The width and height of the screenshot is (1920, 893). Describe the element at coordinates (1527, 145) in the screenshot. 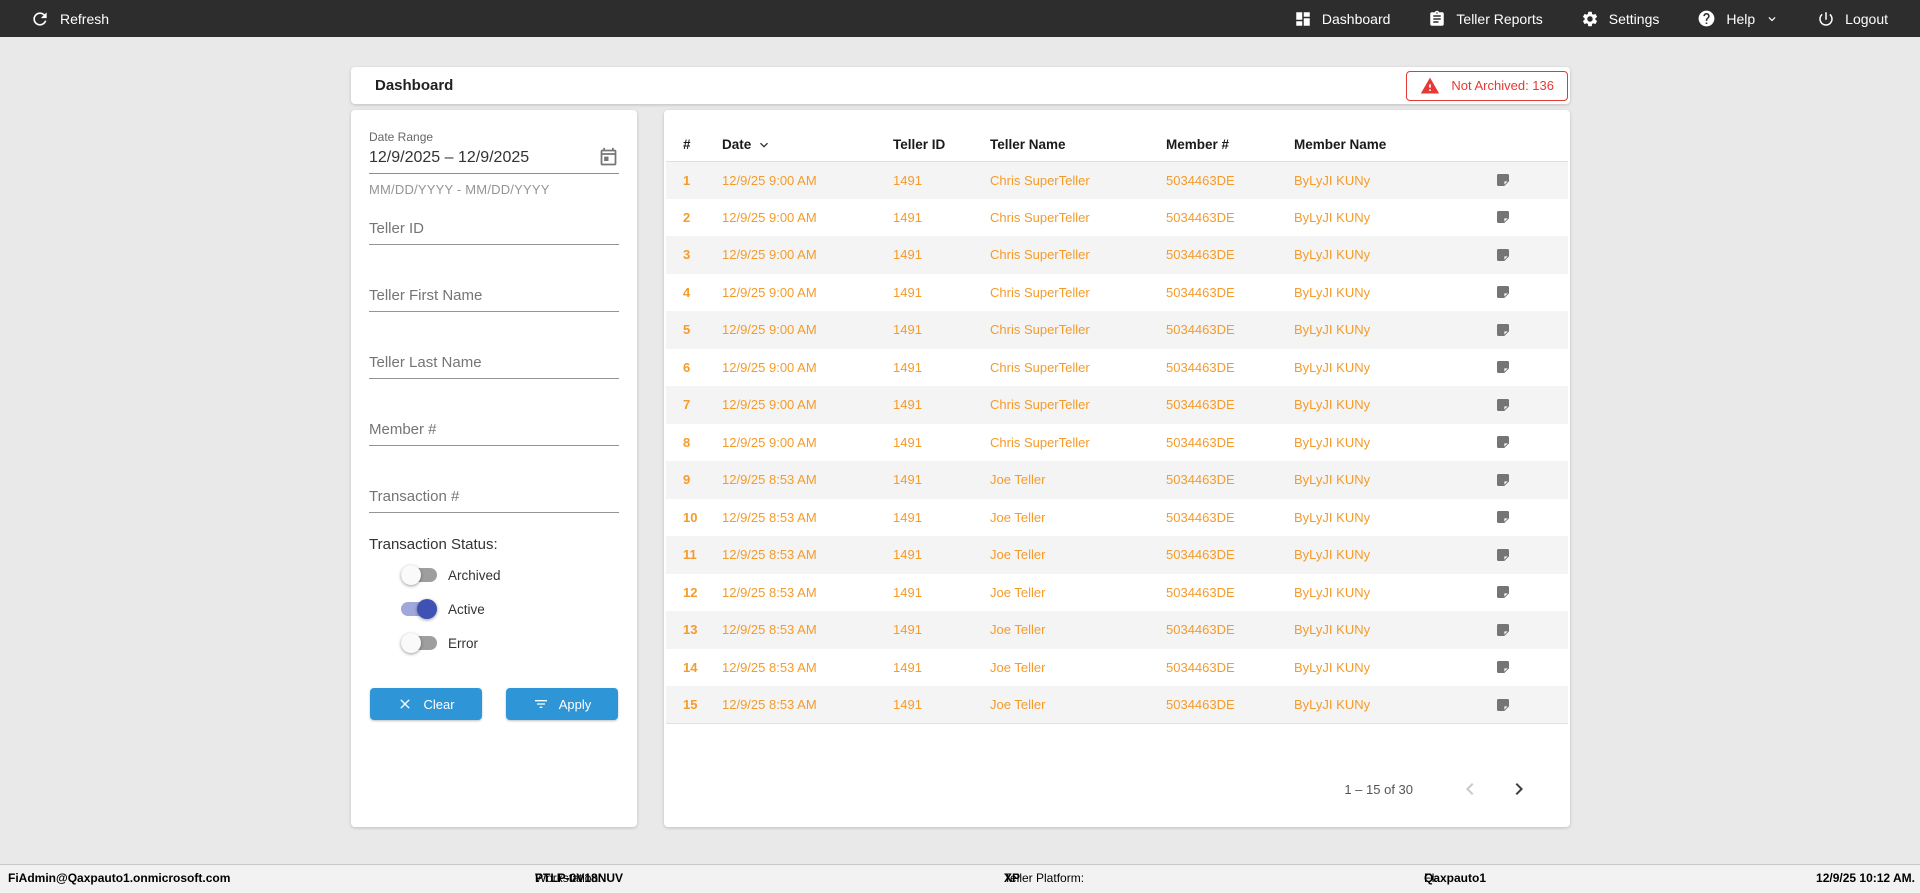

I see `column-note` at that location.